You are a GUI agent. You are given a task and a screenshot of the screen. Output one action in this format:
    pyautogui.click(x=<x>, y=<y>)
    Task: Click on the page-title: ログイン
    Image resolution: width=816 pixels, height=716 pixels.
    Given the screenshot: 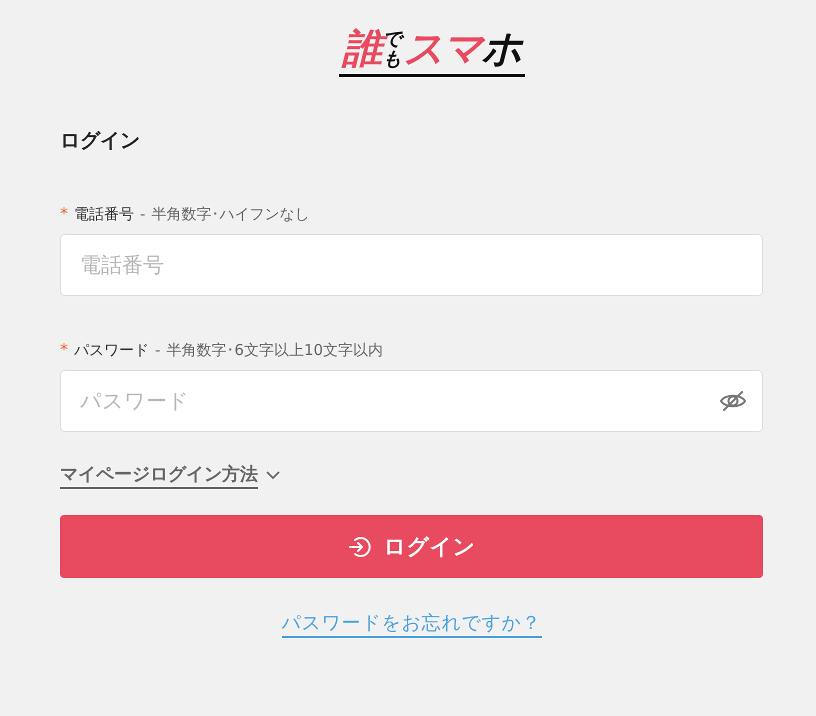 What is the action you would take?
    pyautogui.click(x=100, y=140)
    